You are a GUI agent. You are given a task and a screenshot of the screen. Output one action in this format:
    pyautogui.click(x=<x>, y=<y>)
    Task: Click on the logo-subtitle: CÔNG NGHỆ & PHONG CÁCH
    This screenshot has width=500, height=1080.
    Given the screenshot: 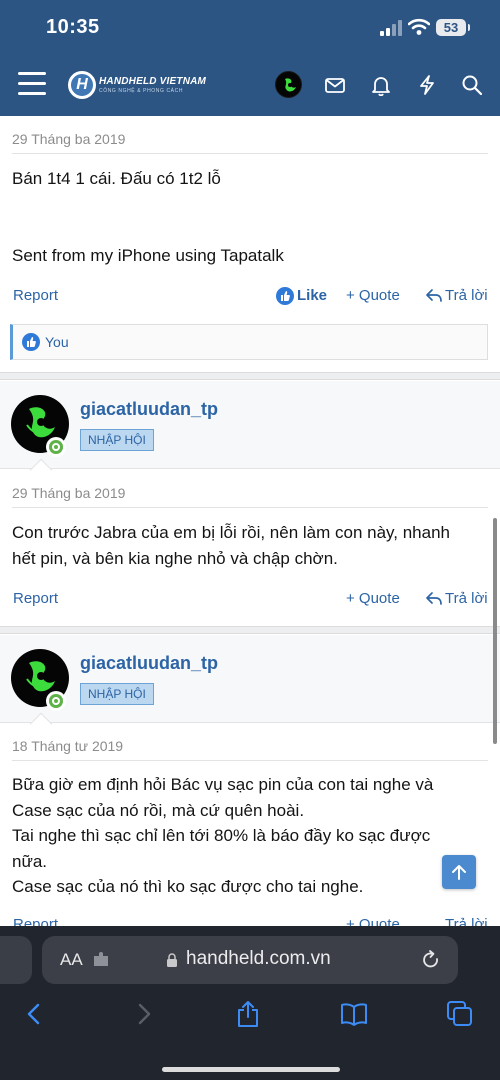 What is the action you would take?
    pyautogui.click(x=141, y=90)
    